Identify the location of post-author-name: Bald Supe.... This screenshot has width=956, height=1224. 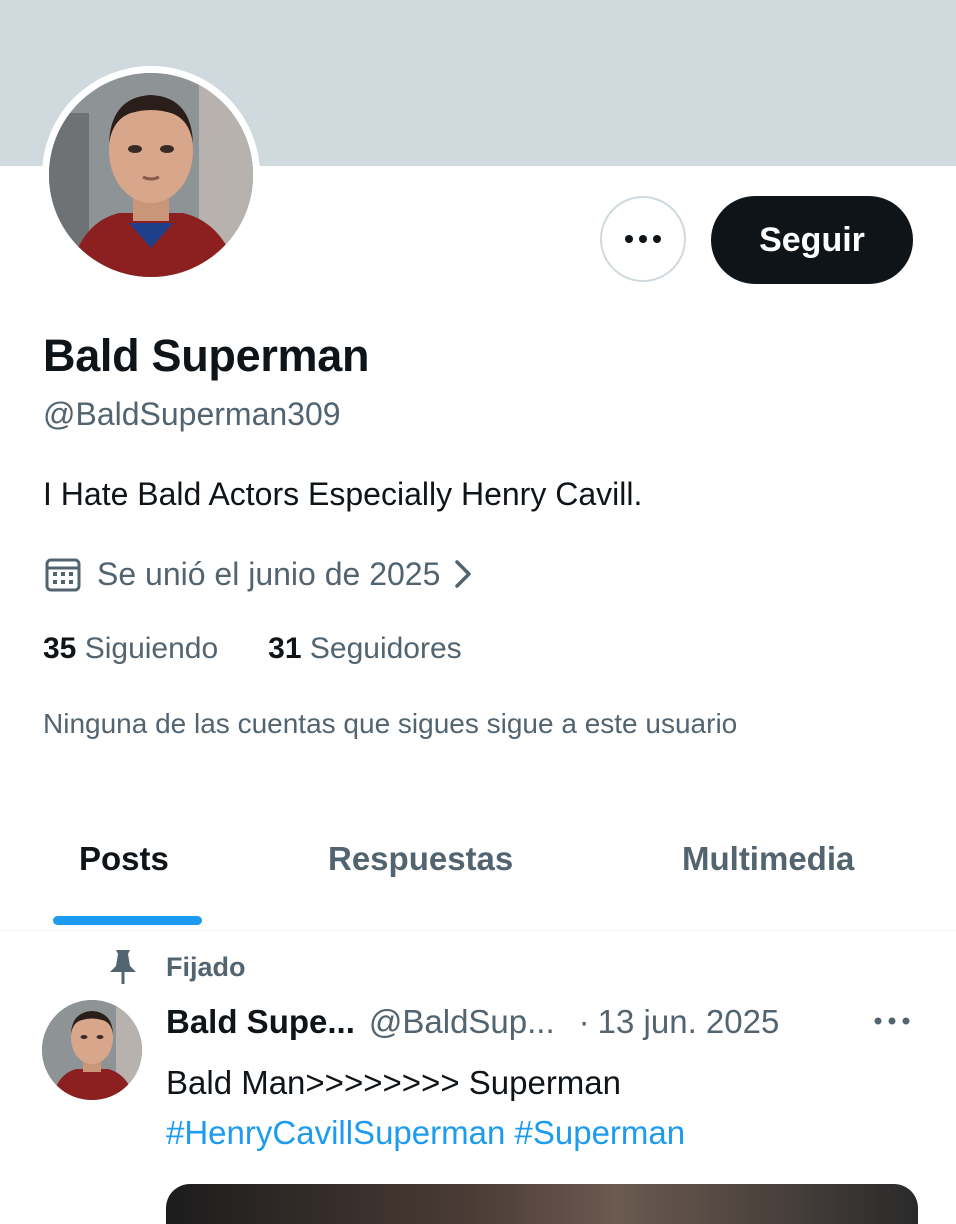
(260, 1022).